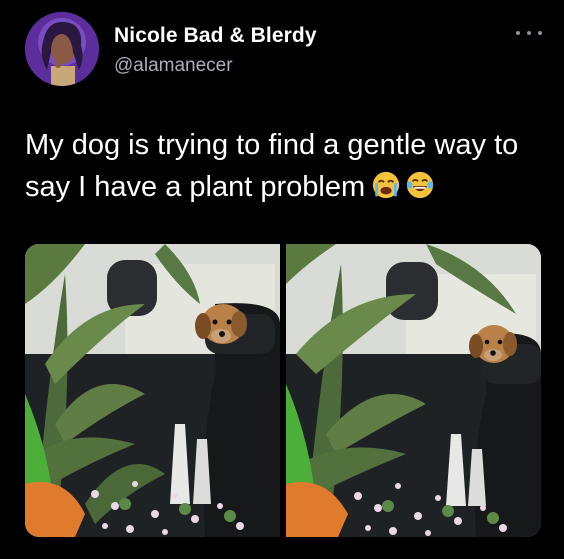  I want to click on loudly-crying-face-emoji, so click(386, 185).